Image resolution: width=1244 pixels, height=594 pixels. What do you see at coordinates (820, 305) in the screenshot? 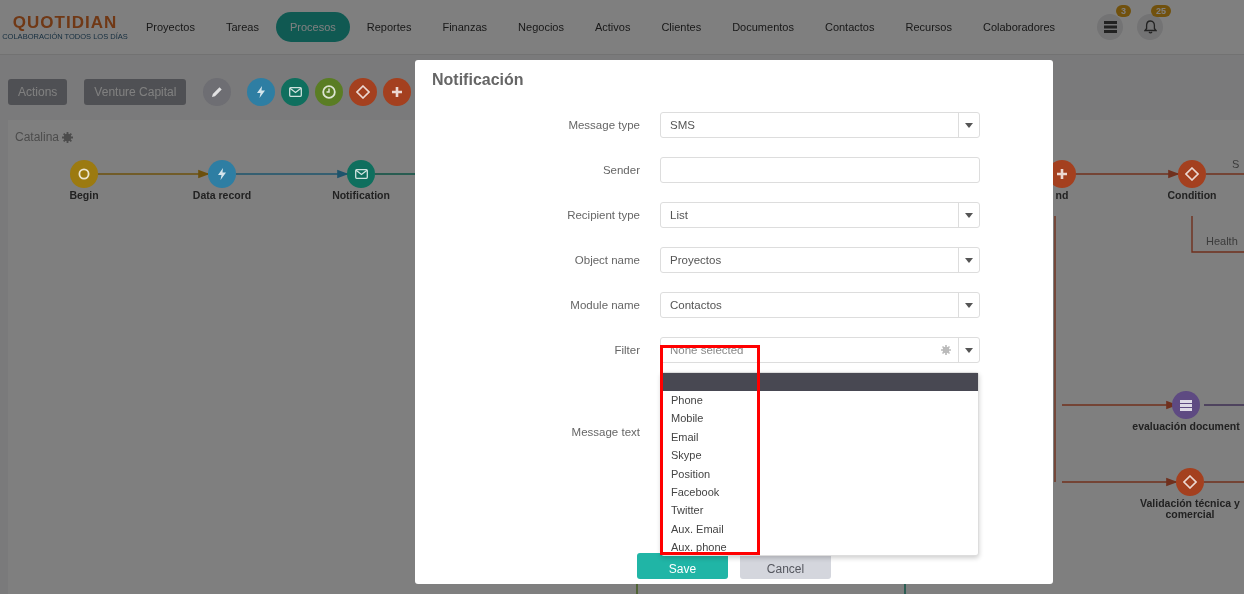
I see `select-field: Contactos` at bounding box center [820, 305].